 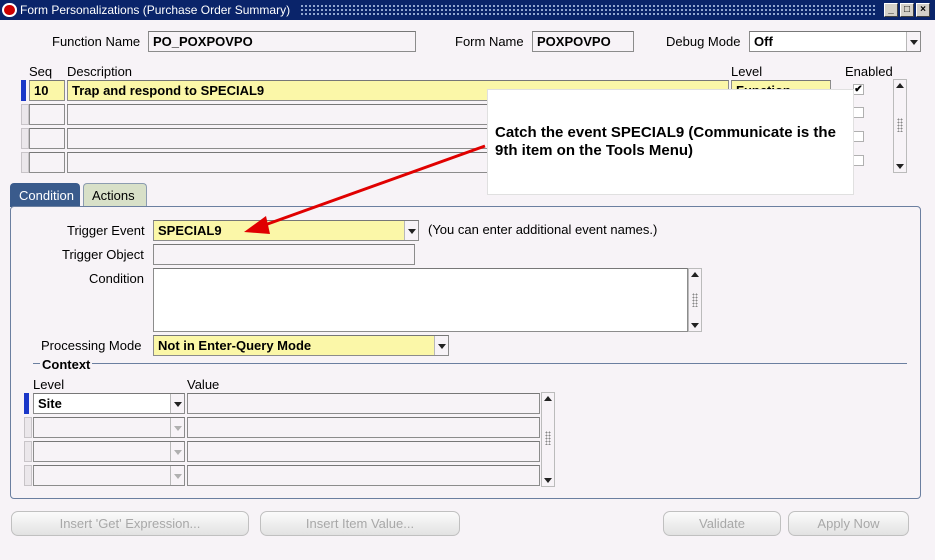 What do you see at coordinates (373, 186) in the screenshot?
I see `arrow-shaft` at bounding box center [373, 186].